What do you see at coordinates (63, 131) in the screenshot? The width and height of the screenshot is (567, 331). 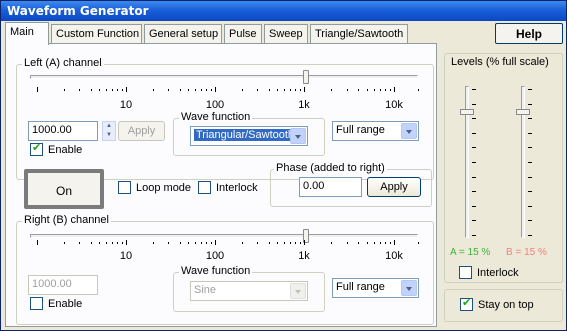 I see `left-frequency-input: 1000.00` at bounding box center [63, 131].